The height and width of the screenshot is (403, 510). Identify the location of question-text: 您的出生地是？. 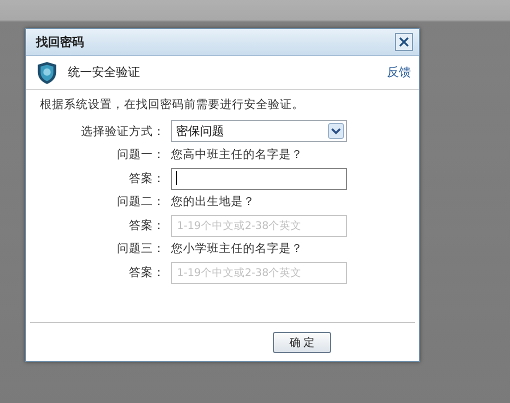
(213, 201).